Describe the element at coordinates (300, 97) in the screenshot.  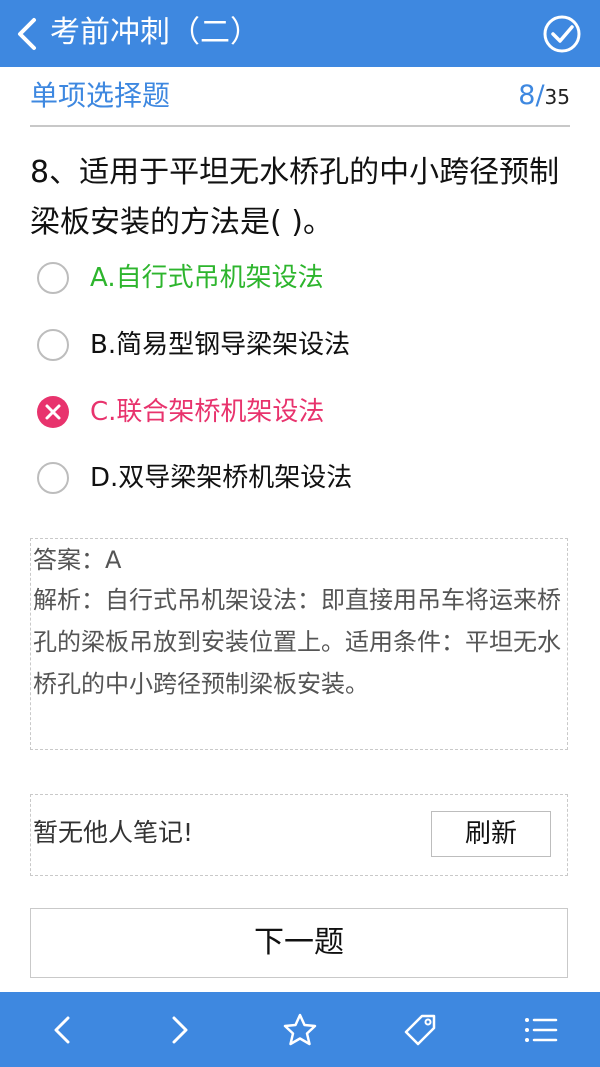
I see `section-header: 单项选择题 8/35` at that location.